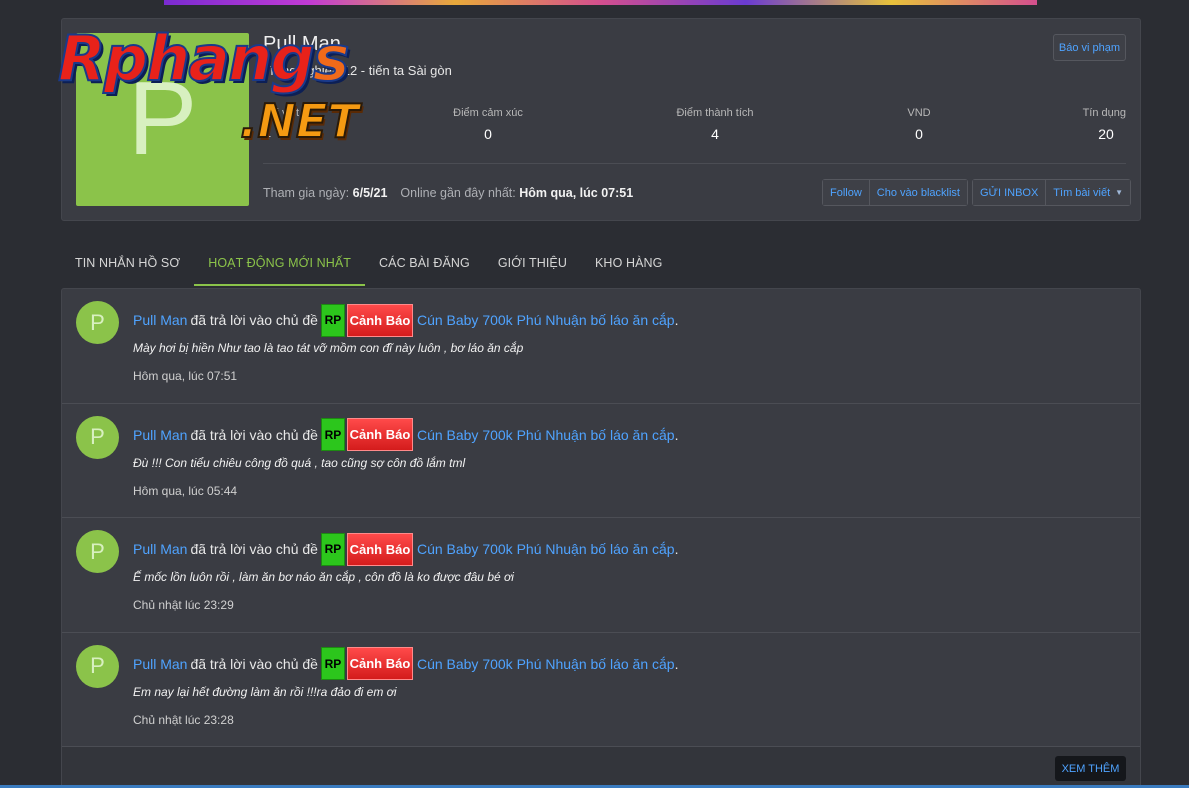 This screenshot has height=788, width=1189. Describe the element at coordinates (424, 263) in the screenshot. I see `tab-postings: CÁC BÀI ĐĂNG` at that location.